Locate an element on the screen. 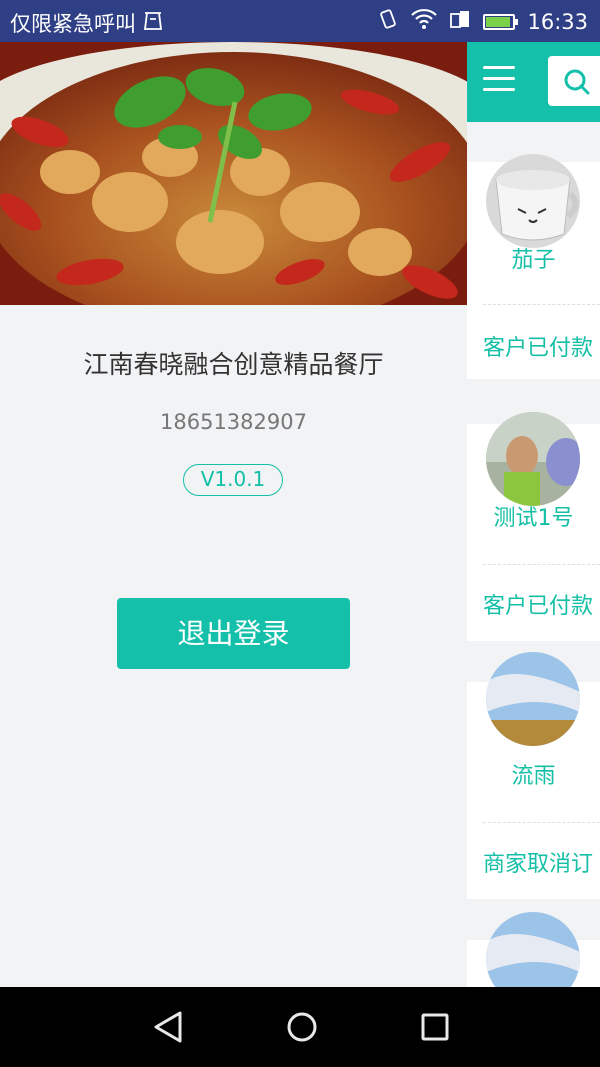 The image size is (600, 1067). order-card: 测试1号 客户已付款 is located at coordinates (533, 526).